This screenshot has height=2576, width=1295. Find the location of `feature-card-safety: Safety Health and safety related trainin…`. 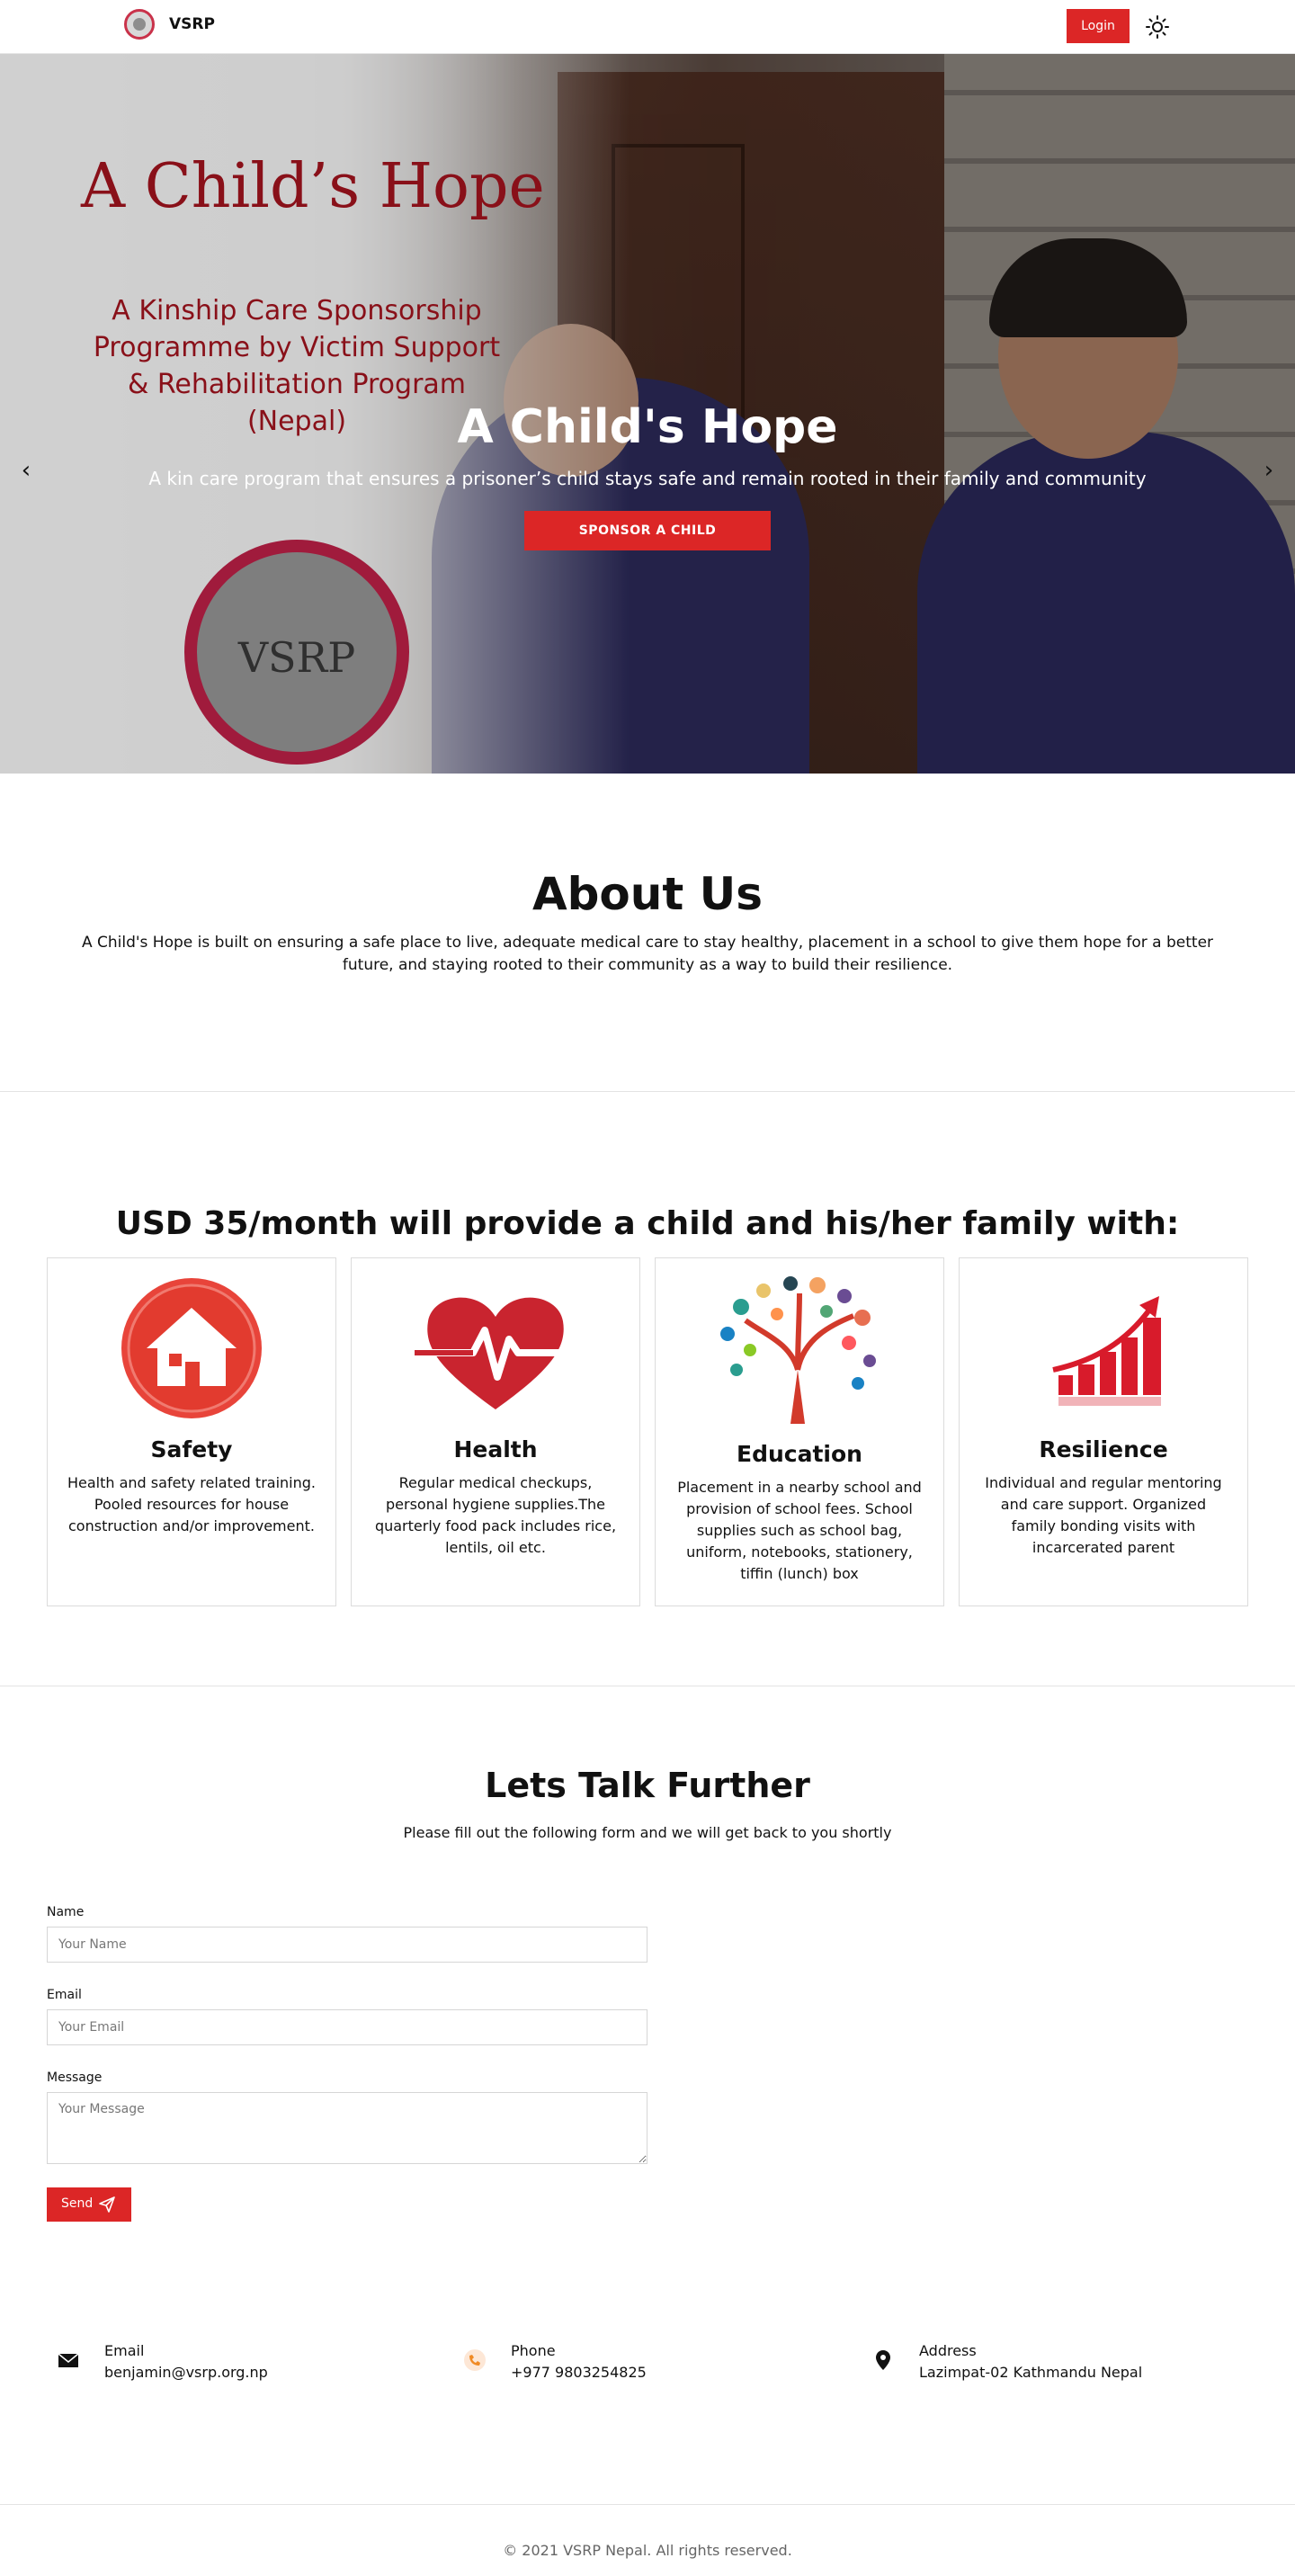

feature-card-safety: Safety Health and safety related trainin… is located at coordinates (191, 1431).